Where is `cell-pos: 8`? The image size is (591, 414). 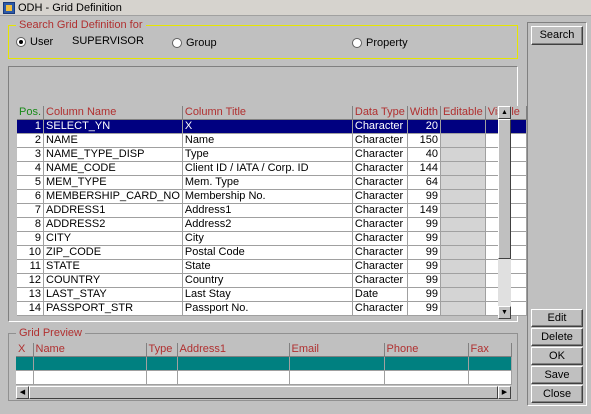 cell-pos: 8 is located at coordinates (31, 224).